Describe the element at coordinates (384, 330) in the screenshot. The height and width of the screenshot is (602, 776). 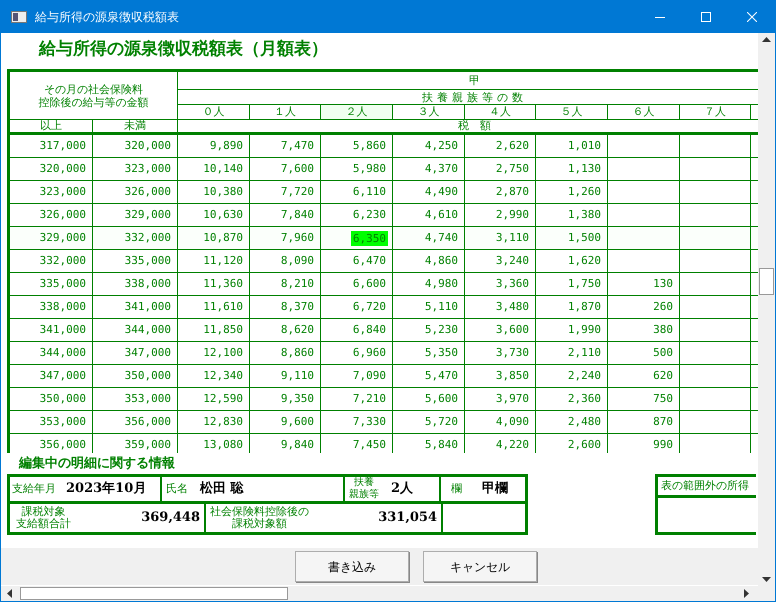
I see `table-row: 341,000 344,000 11,850 8,620 6,840 5,230 3,600 1,990 380` at that location.